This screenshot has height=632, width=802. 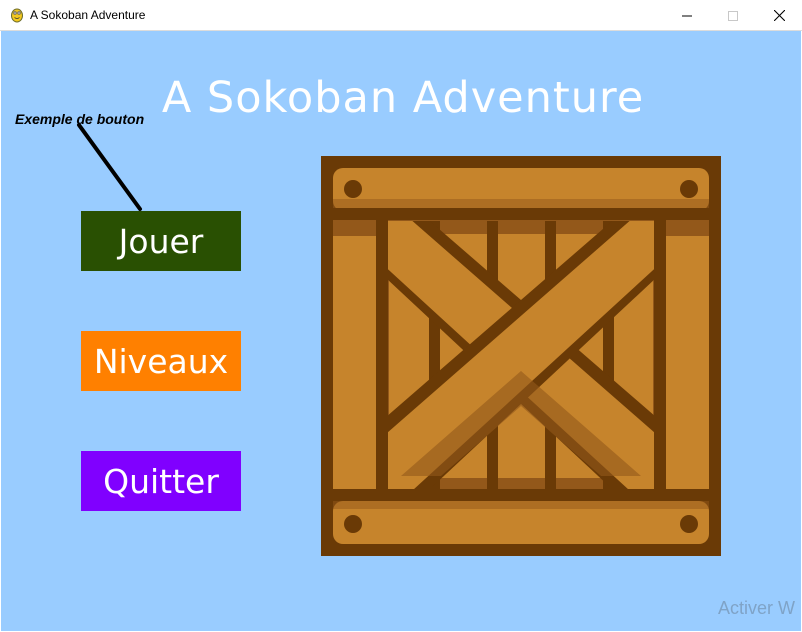 I want to click on maximize-button, so click(x=733, y=15).